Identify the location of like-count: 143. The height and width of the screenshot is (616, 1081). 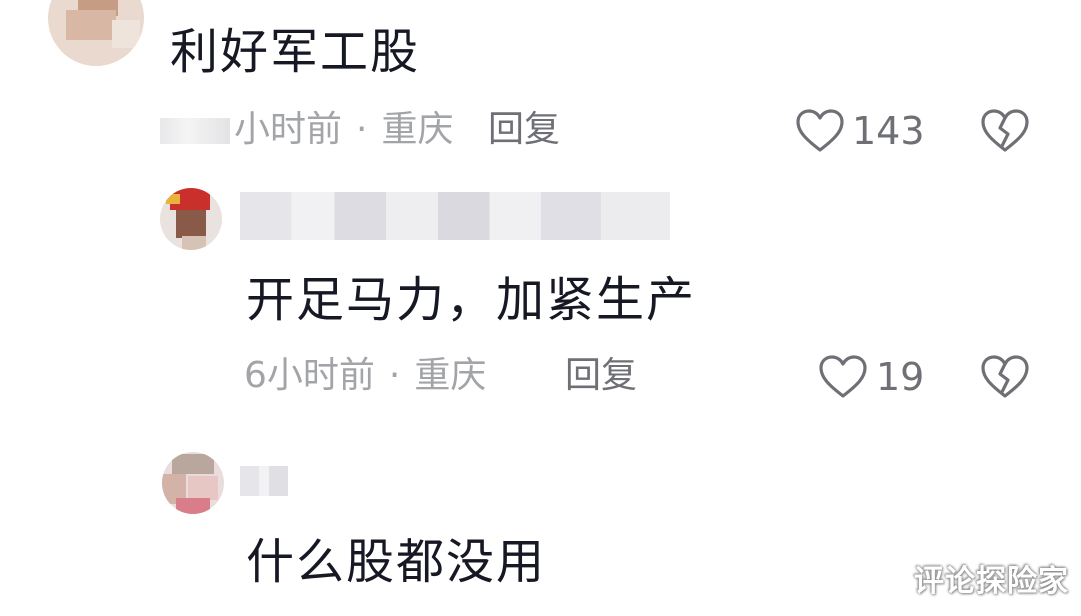
(888, 131).